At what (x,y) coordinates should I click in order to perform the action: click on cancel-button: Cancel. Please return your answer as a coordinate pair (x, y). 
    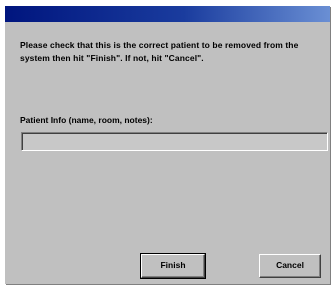
    Looking at the image, I should click on (290, 266).